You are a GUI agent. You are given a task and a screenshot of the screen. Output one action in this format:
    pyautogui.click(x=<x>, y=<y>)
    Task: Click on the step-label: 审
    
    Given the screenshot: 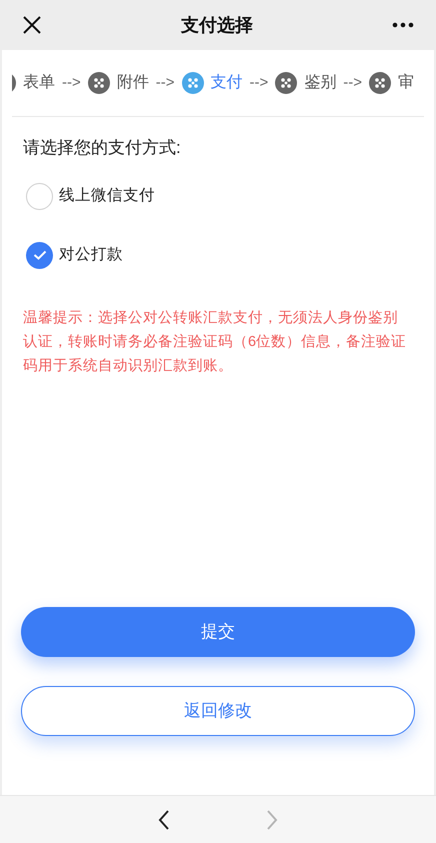 What is the action you would take?
    pyautogui.click(x=406, y=83)
    